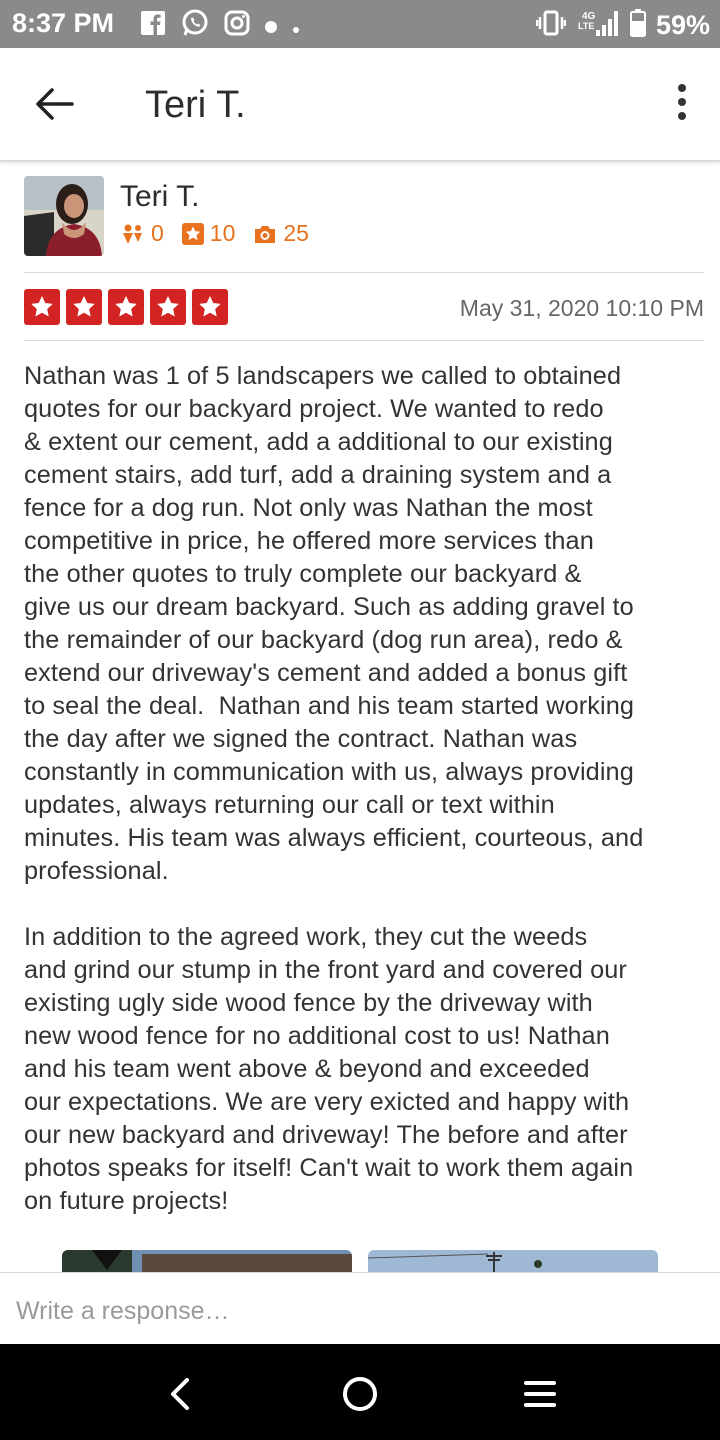 The height and width of the screenshot is (1440, 720). What do you see at coordinates (153, 27) in the screenshot?
I see `facebook-icon` at bounding box center [153, 27].